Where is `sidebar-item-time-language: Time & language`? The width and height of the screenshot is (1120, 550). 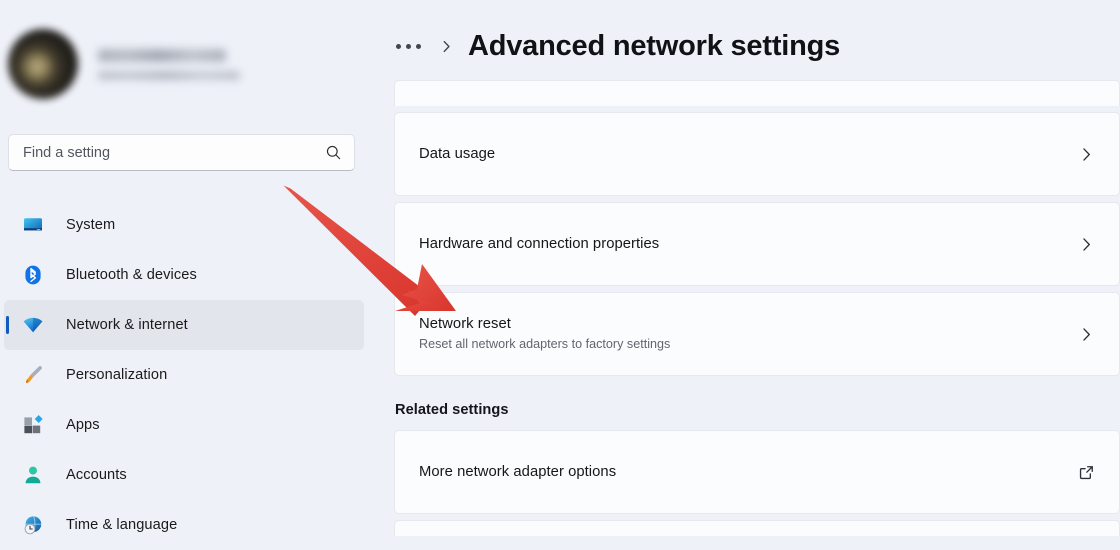 sidebar-item-time-language: Time & language is located at coordinates (184, 525).